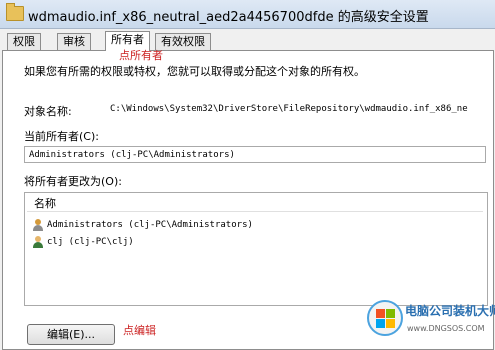 This screenshot has height=350, width=495. Describe the element at coordinates (255, 204) in the screenshot. I see `list-header-name: 名称` at that location.